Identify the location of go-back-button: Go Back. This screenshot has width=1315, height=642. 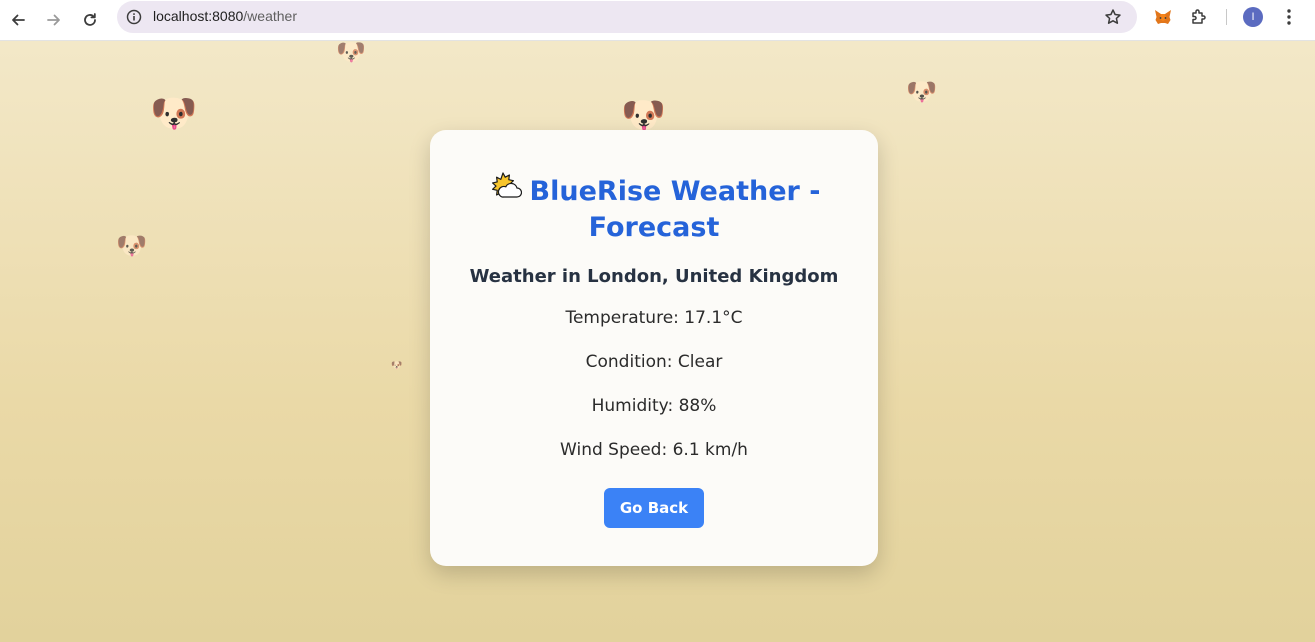
(654, 508).